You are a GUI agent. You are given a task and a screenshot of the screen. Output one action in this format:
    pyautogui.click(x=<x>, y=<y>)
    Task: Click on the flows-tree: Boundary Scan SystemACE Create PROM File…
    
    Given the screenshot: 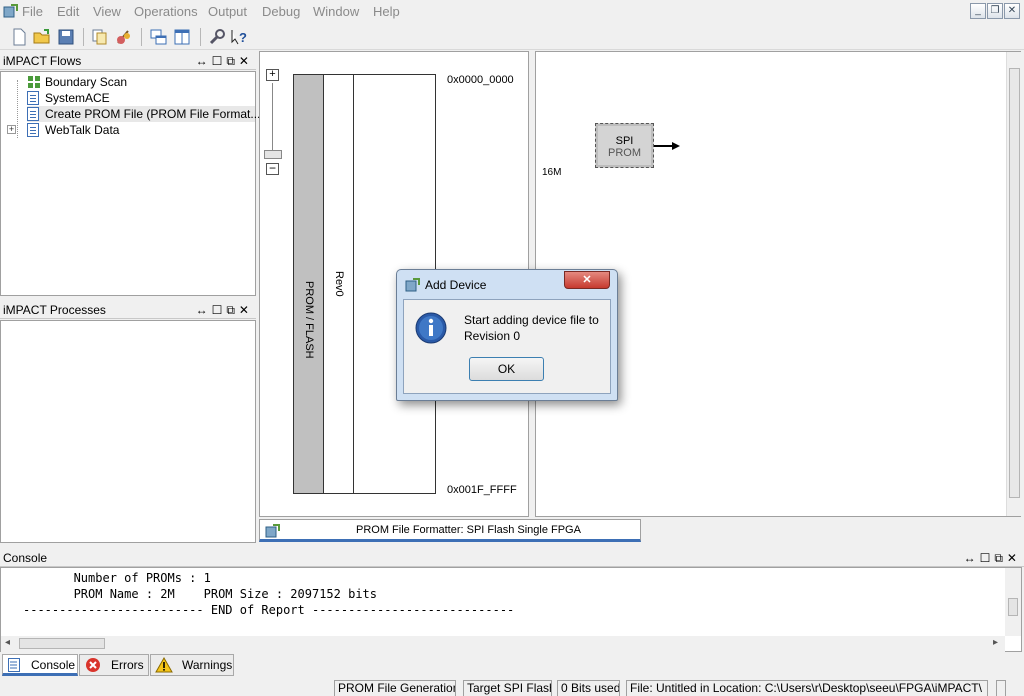 What is the action you would take?
    pyautogui.click(x=130, y=183)
    